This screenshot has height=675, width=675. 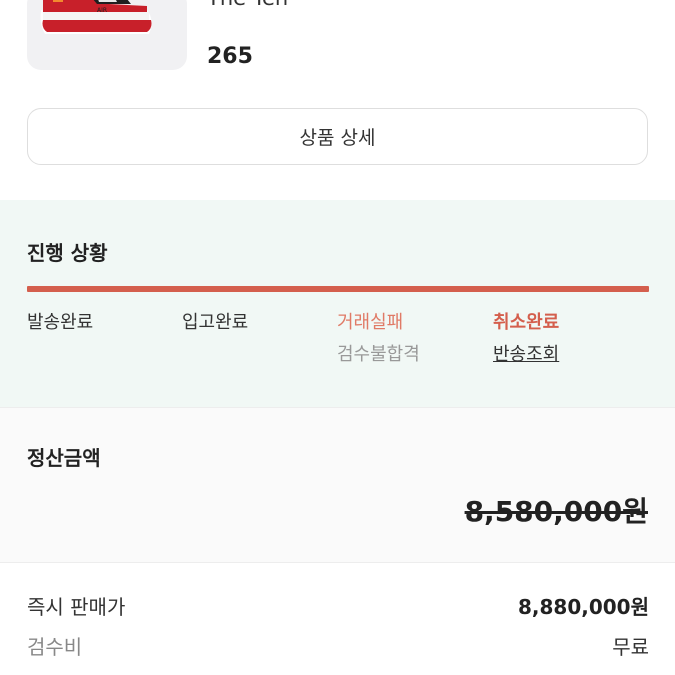 I want to click on product-size: 265, so click(x=230, y=56).